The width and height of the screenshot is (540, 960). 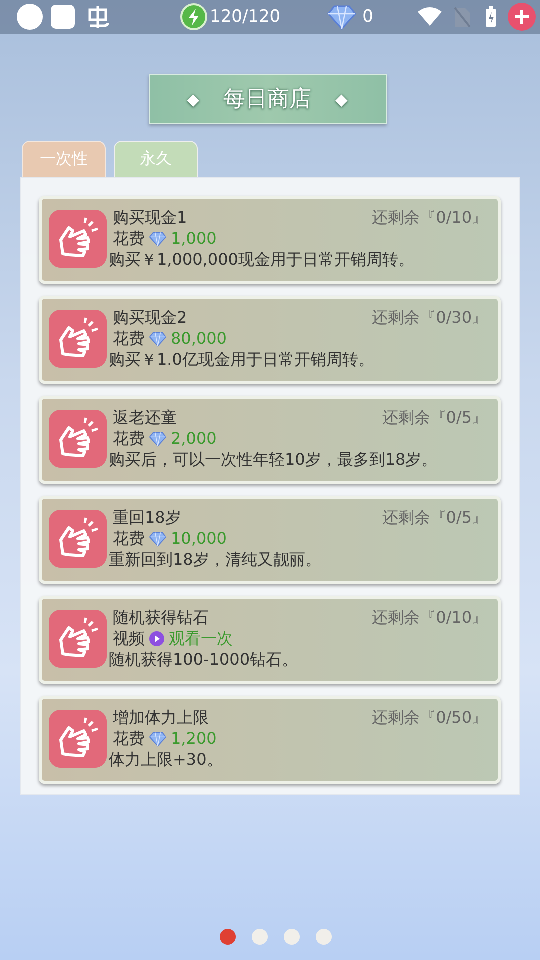 I want to click on no-sim-icon, so click(x=462, y=17).